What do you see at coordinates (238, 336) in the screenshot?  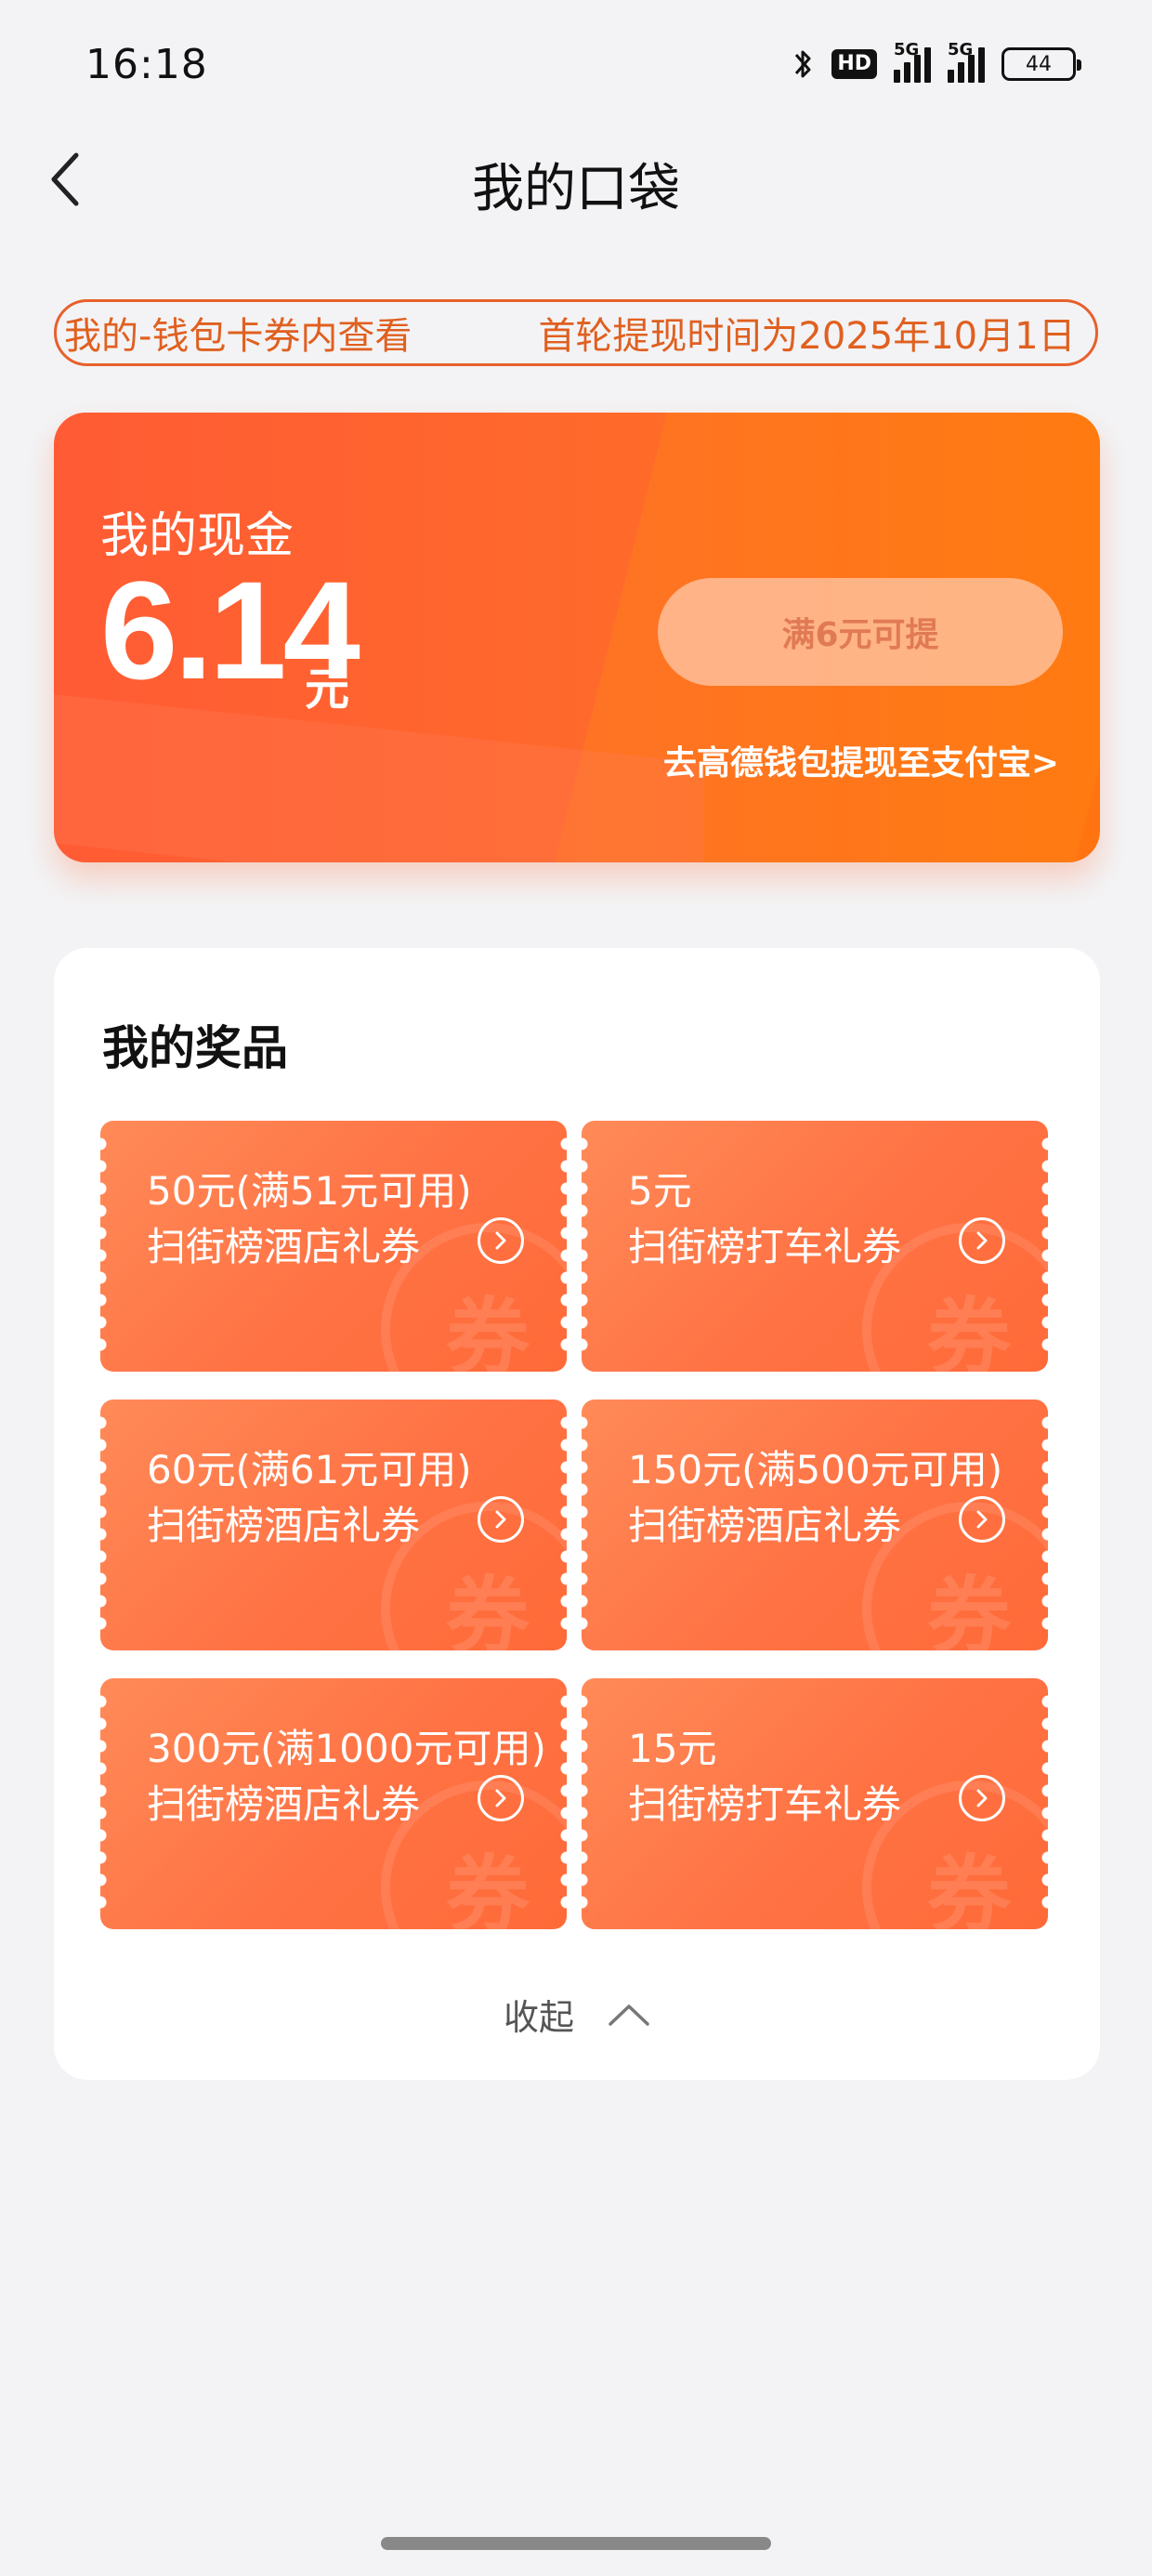 I see `notice-text: 我的-钱包卡券内查看` at bounding box center [238, 336].